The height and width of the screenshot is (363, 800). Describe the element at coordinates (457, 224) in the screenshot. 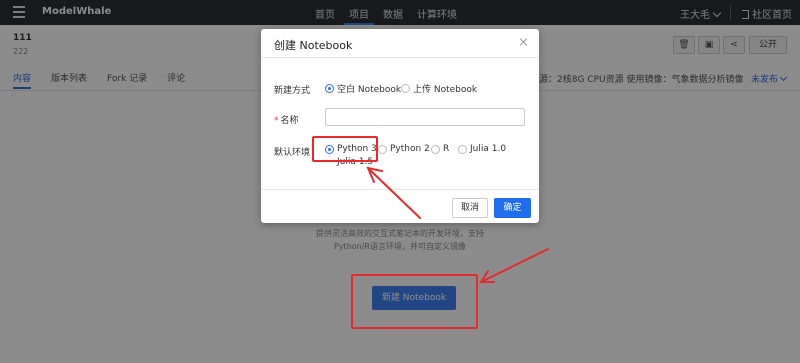

I see `annotation-arrows` at that location.